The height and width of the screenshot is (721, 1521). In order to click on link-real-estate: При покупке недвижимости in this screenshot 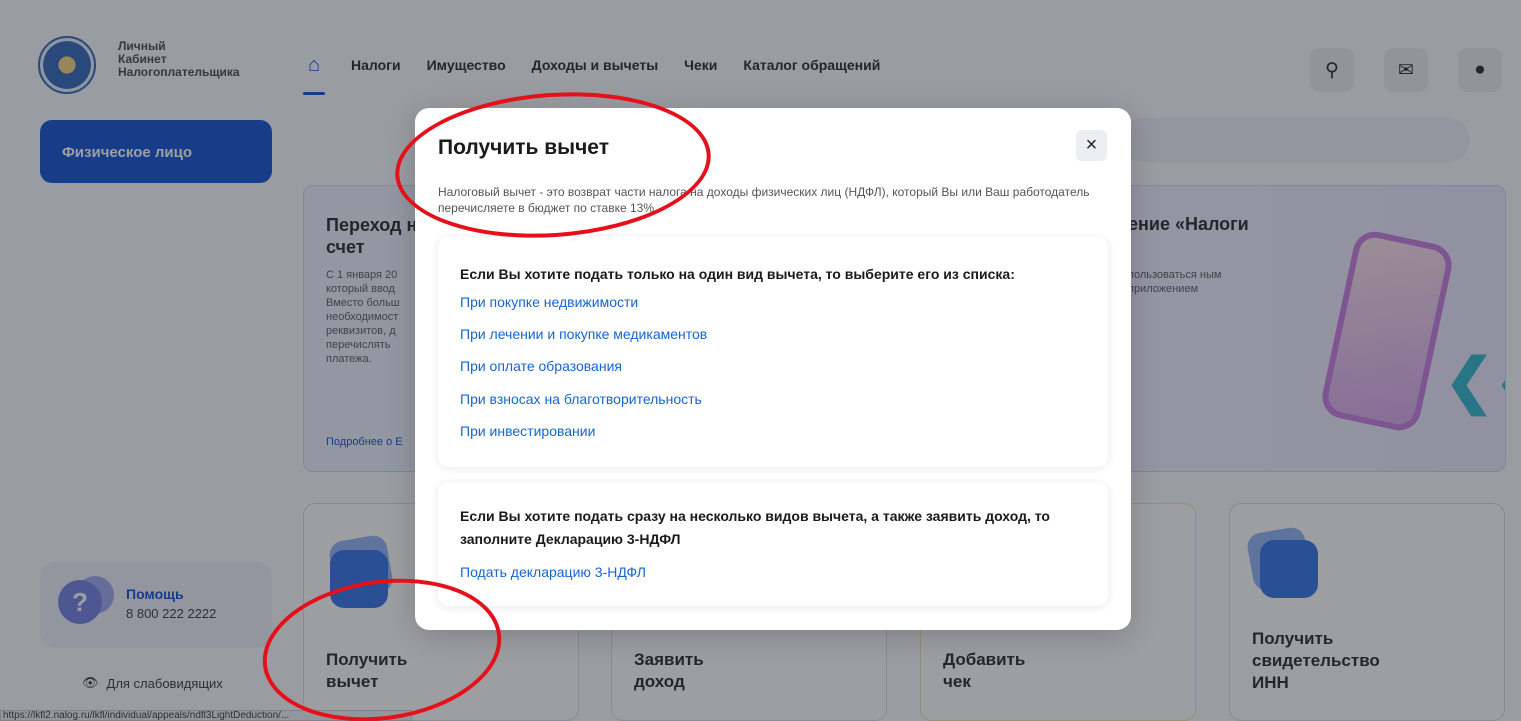, I will do `click(549, 302)`.